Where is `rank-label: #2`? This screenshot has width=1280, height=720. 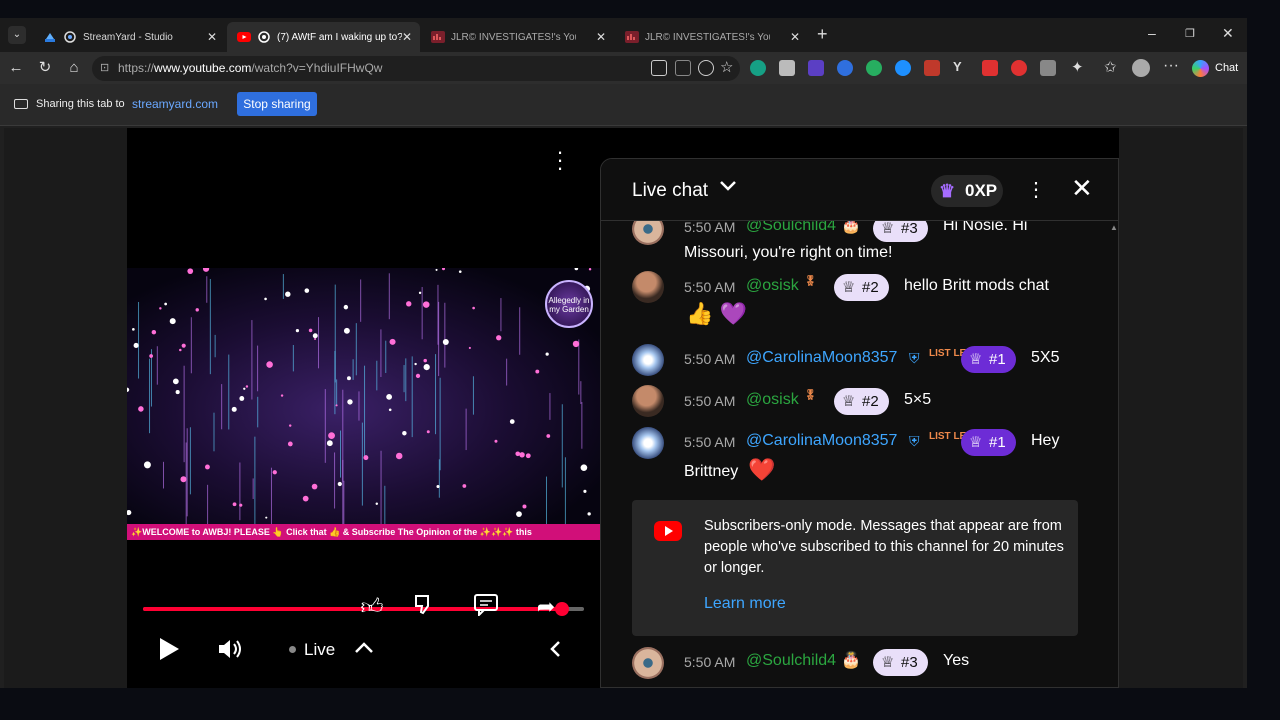
rank-label: #2 is located at coordinates (870, 287).